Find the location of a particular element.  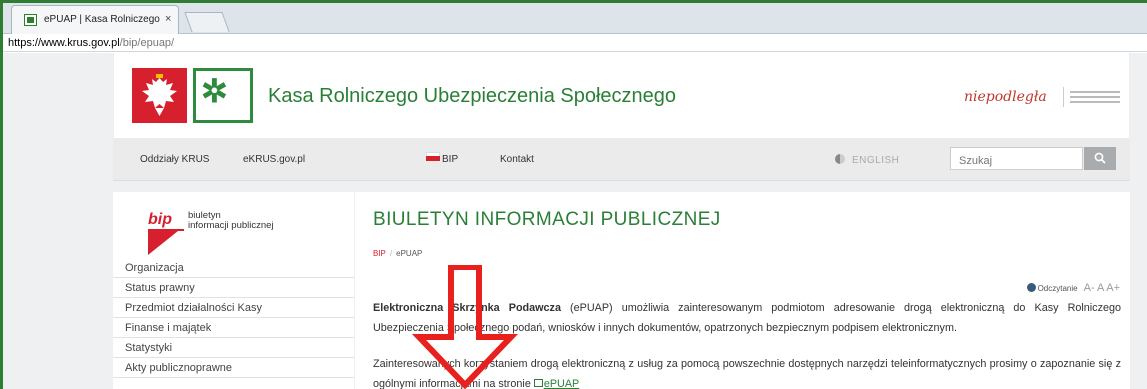

polish-emblem-icon is located at coordinates (159, 95).